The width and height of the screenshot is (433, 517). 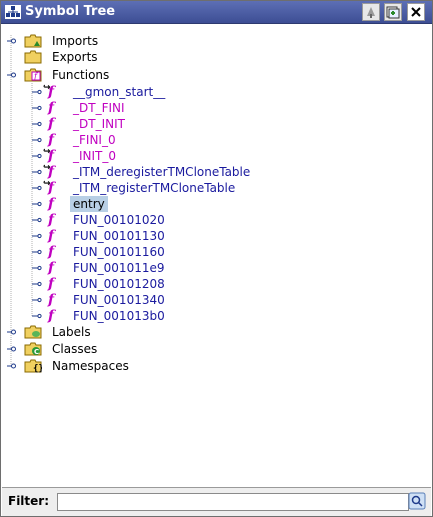 What do you see at coordinates (81, 75) in the screenshot?
I see `tree-node-label: Functions` at bounding box center [81, 75].